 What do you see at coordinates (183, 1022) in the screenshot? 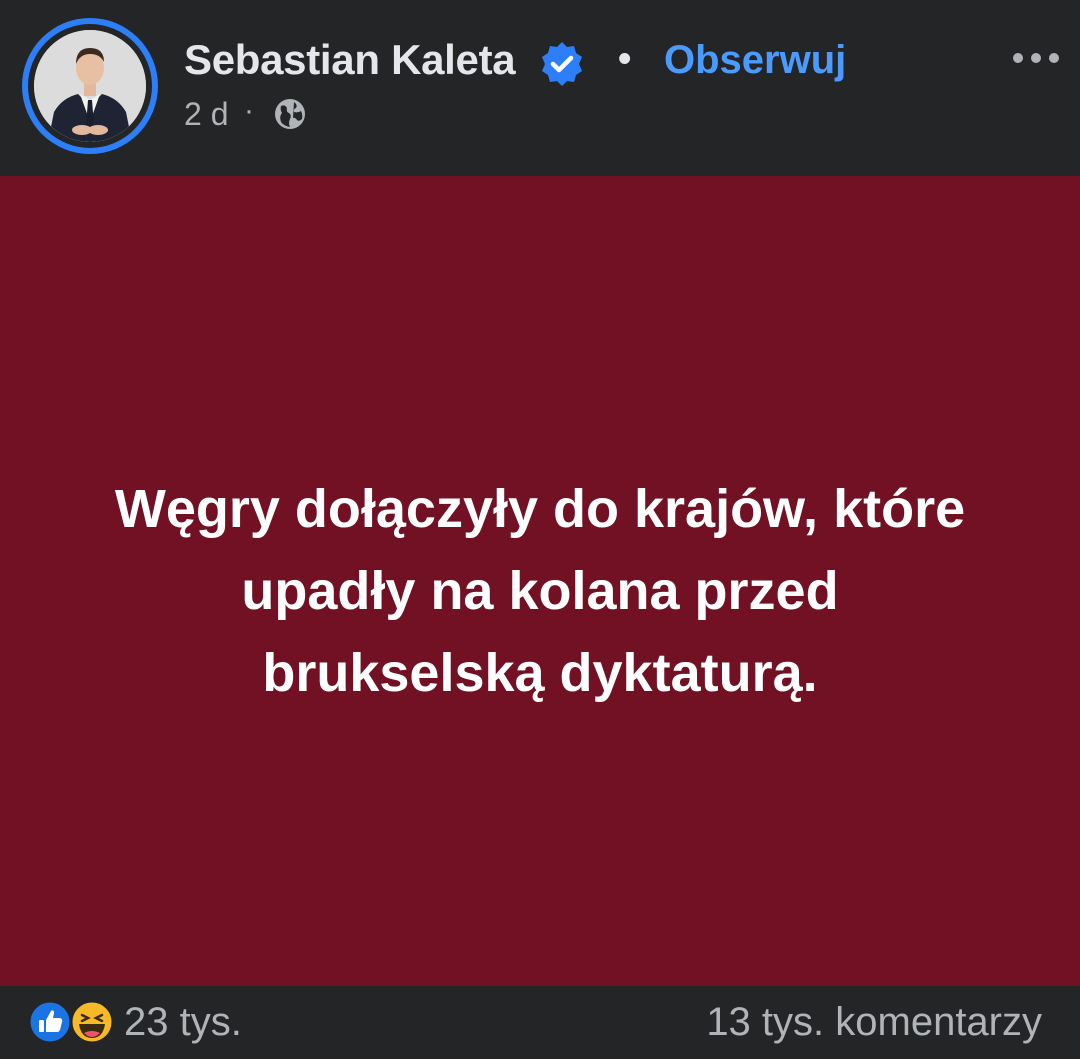
I see `reactions-count: 23 tys.` at bounding box center [183, 1022].